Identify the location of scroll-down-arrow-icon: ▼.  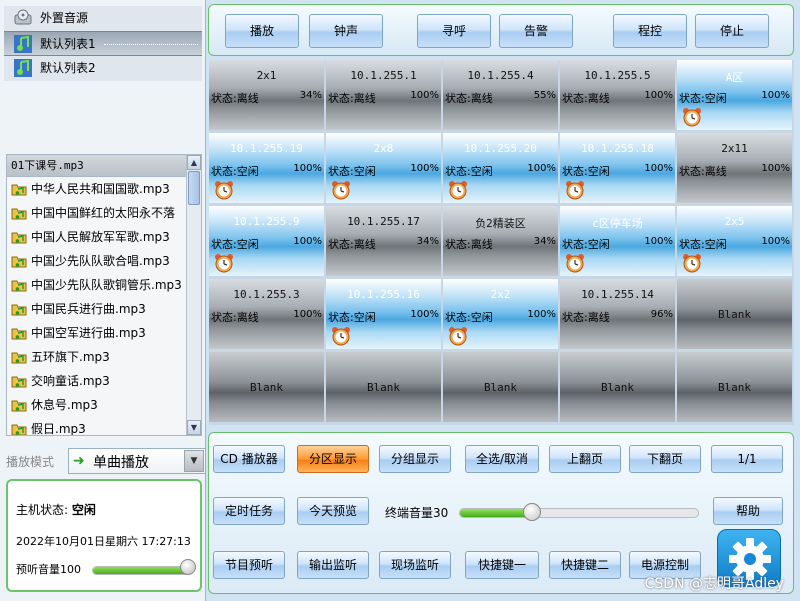
(194, 427).